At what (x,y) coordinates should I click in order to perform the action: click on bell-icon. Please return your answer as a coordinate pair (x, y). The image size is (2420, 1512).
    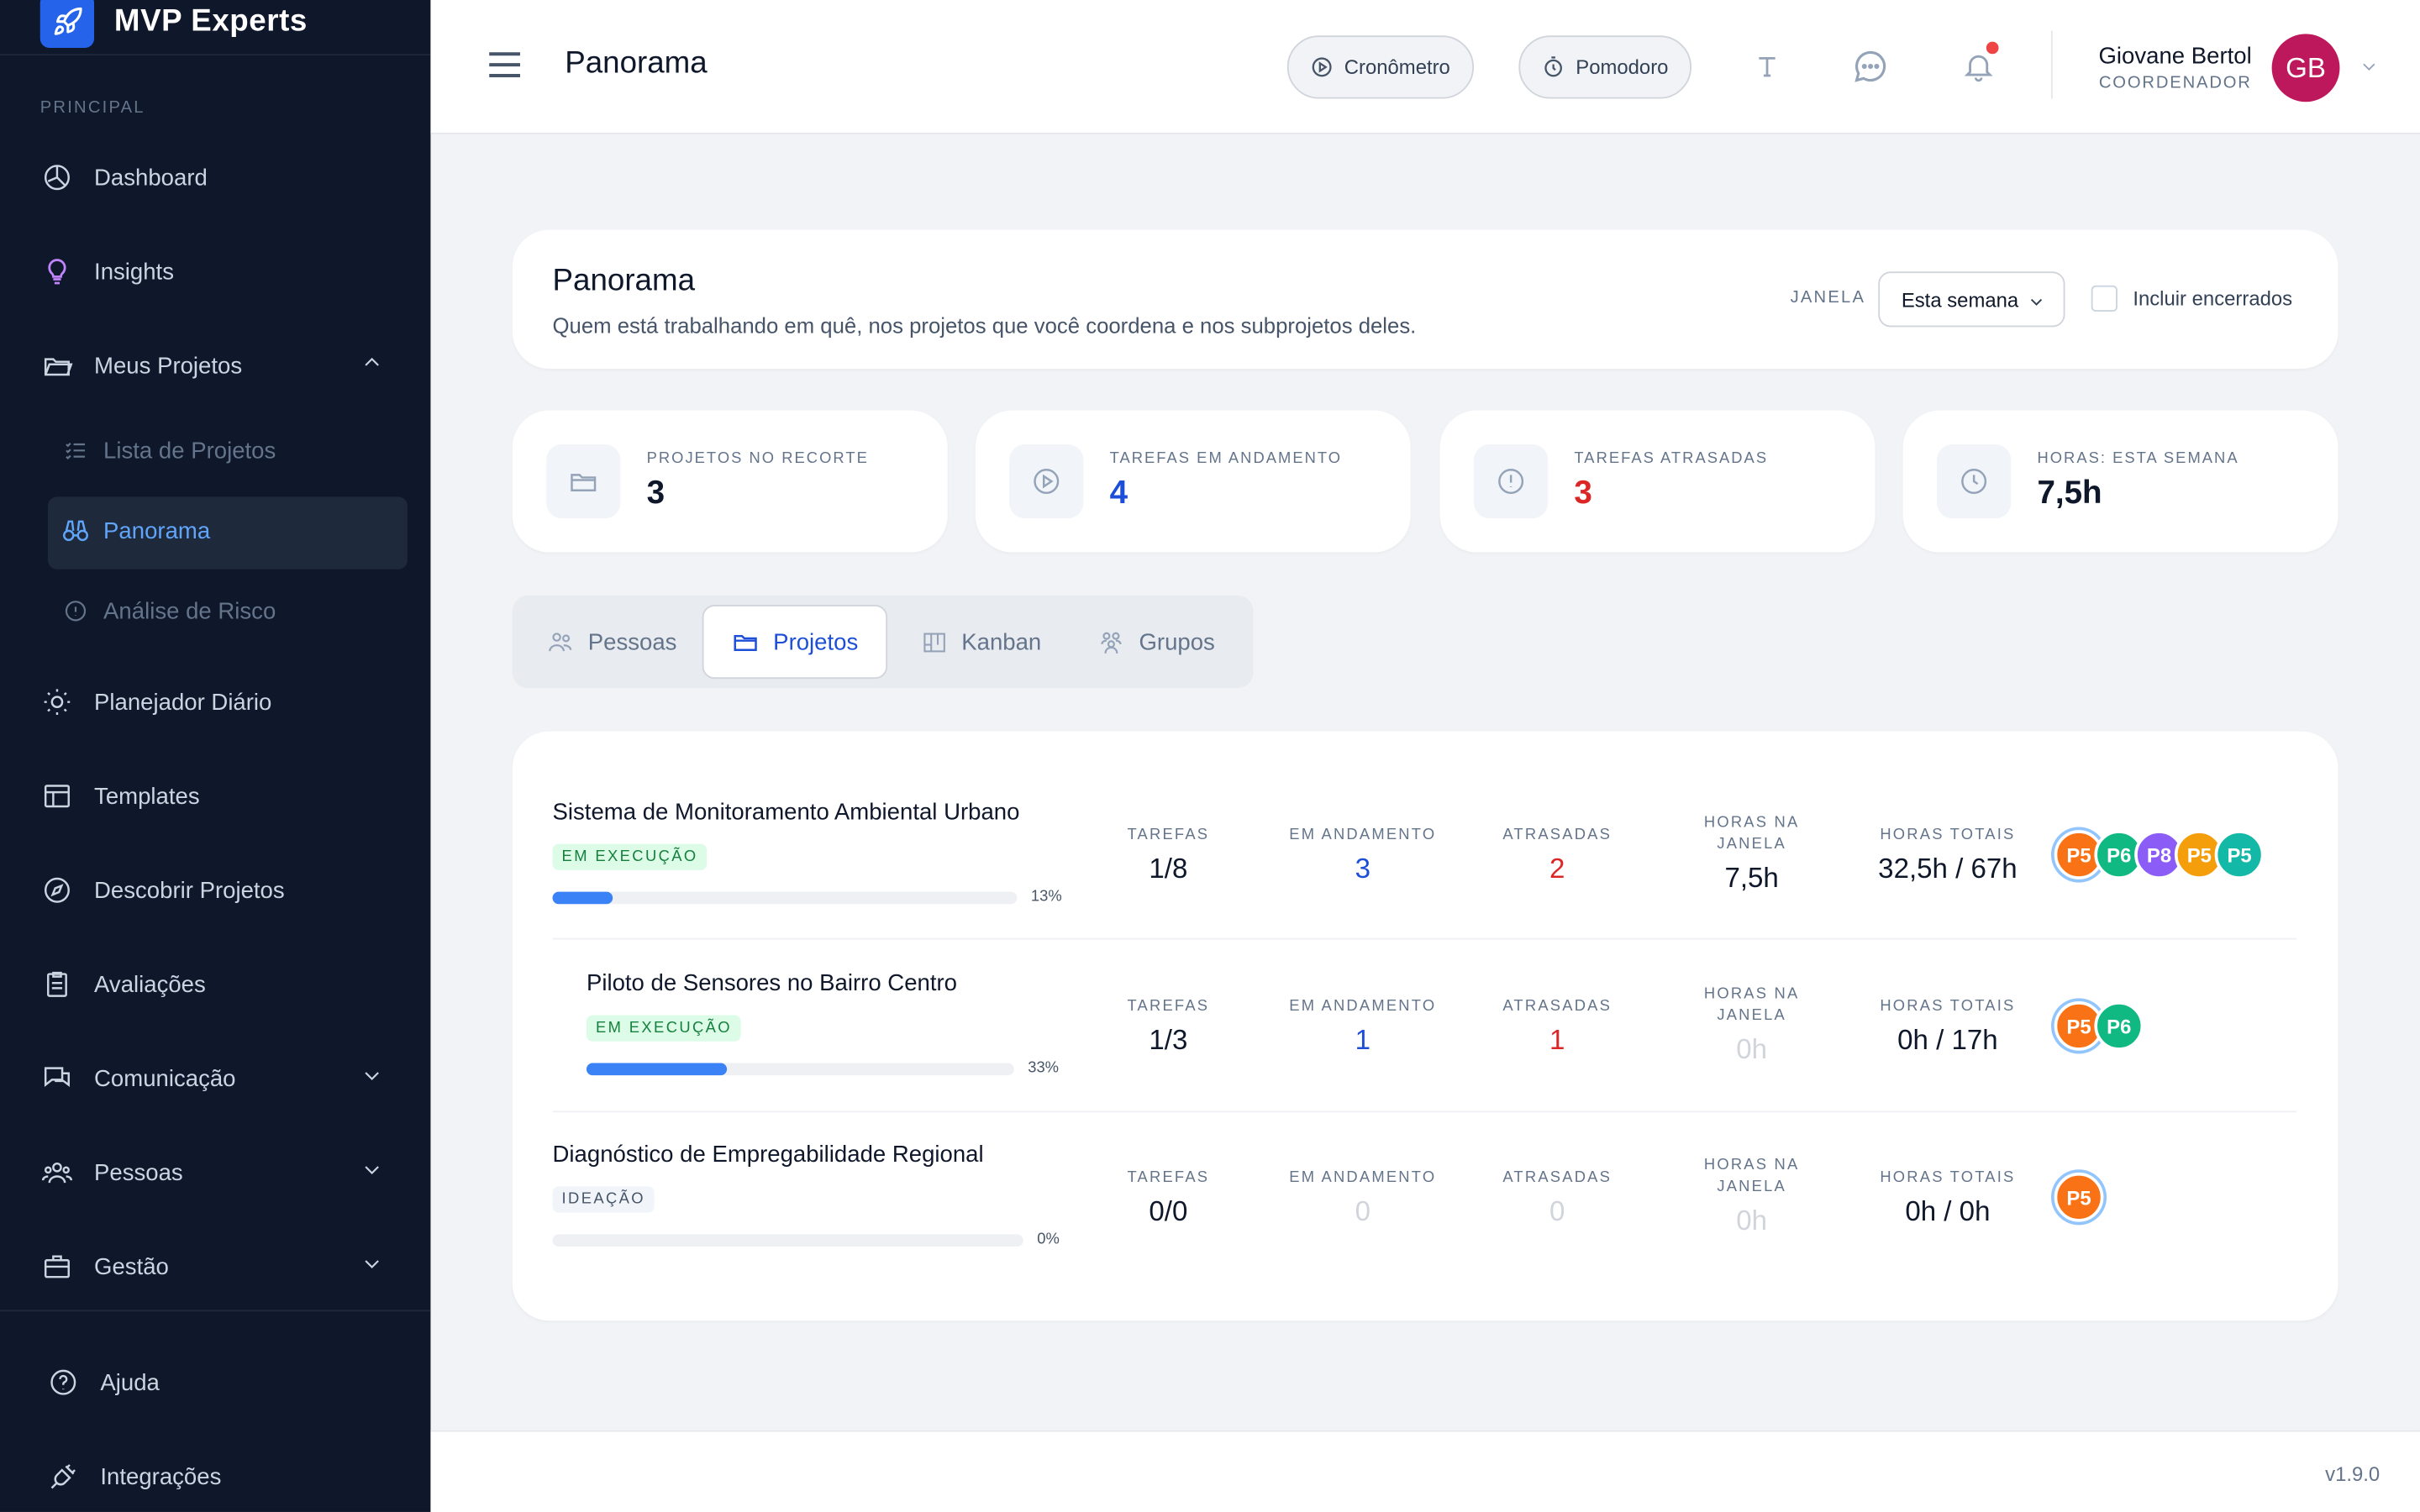
    Looking at the image, I should click on (1979, 64).